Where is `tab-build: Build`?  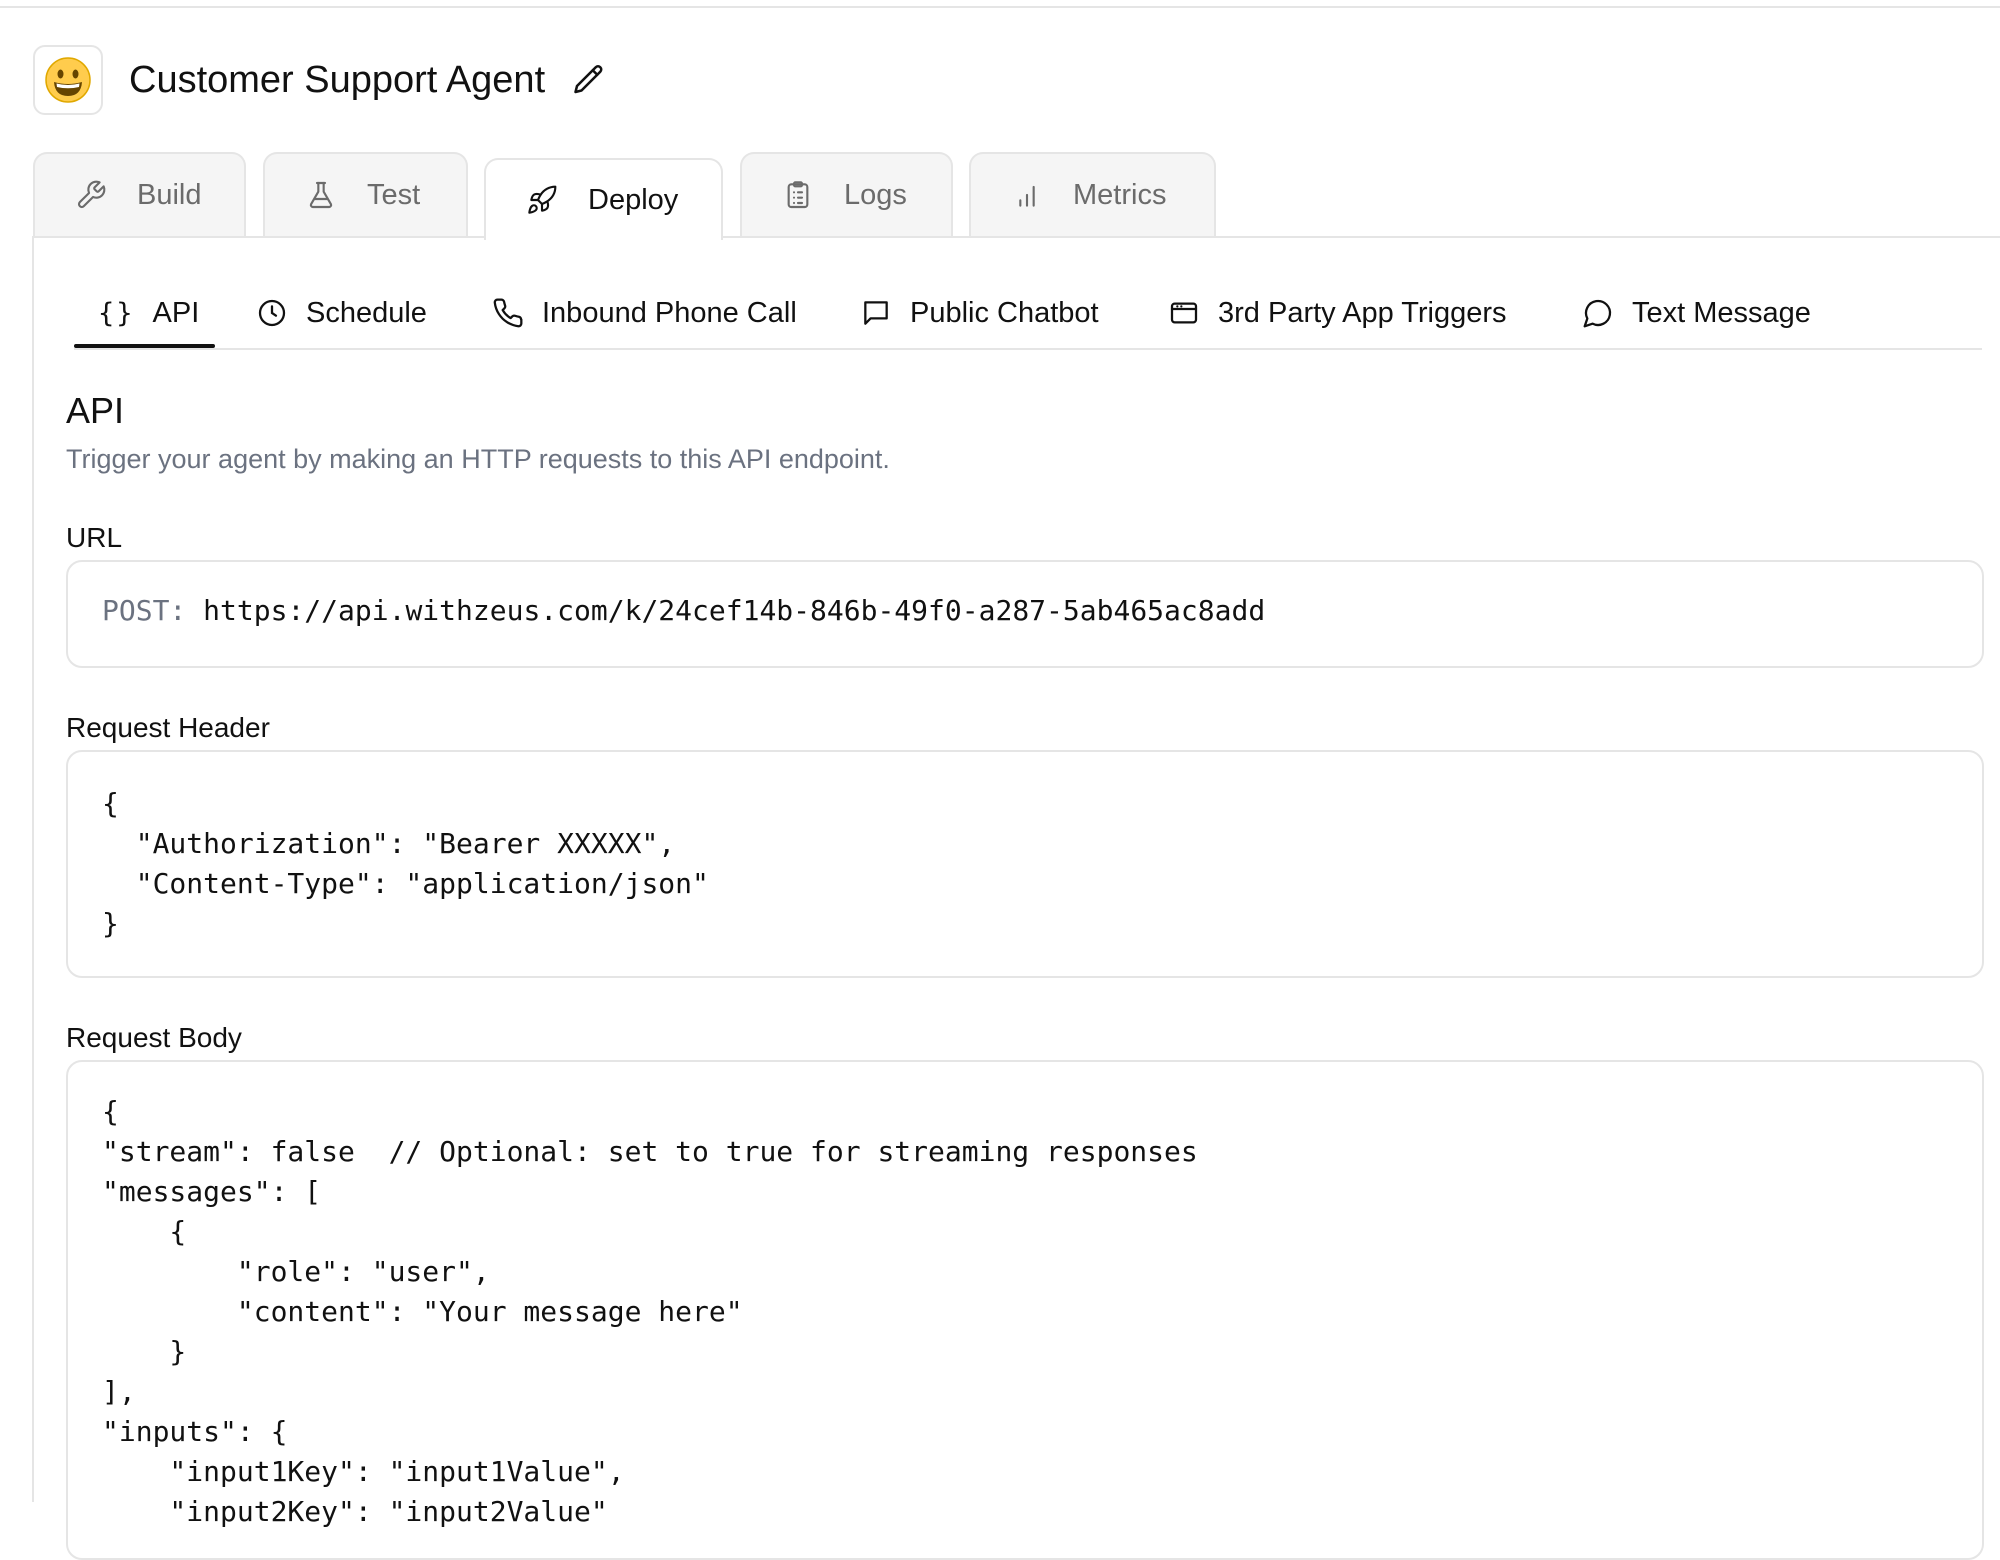
tab-build: Build is located at coordinates (139, 194).